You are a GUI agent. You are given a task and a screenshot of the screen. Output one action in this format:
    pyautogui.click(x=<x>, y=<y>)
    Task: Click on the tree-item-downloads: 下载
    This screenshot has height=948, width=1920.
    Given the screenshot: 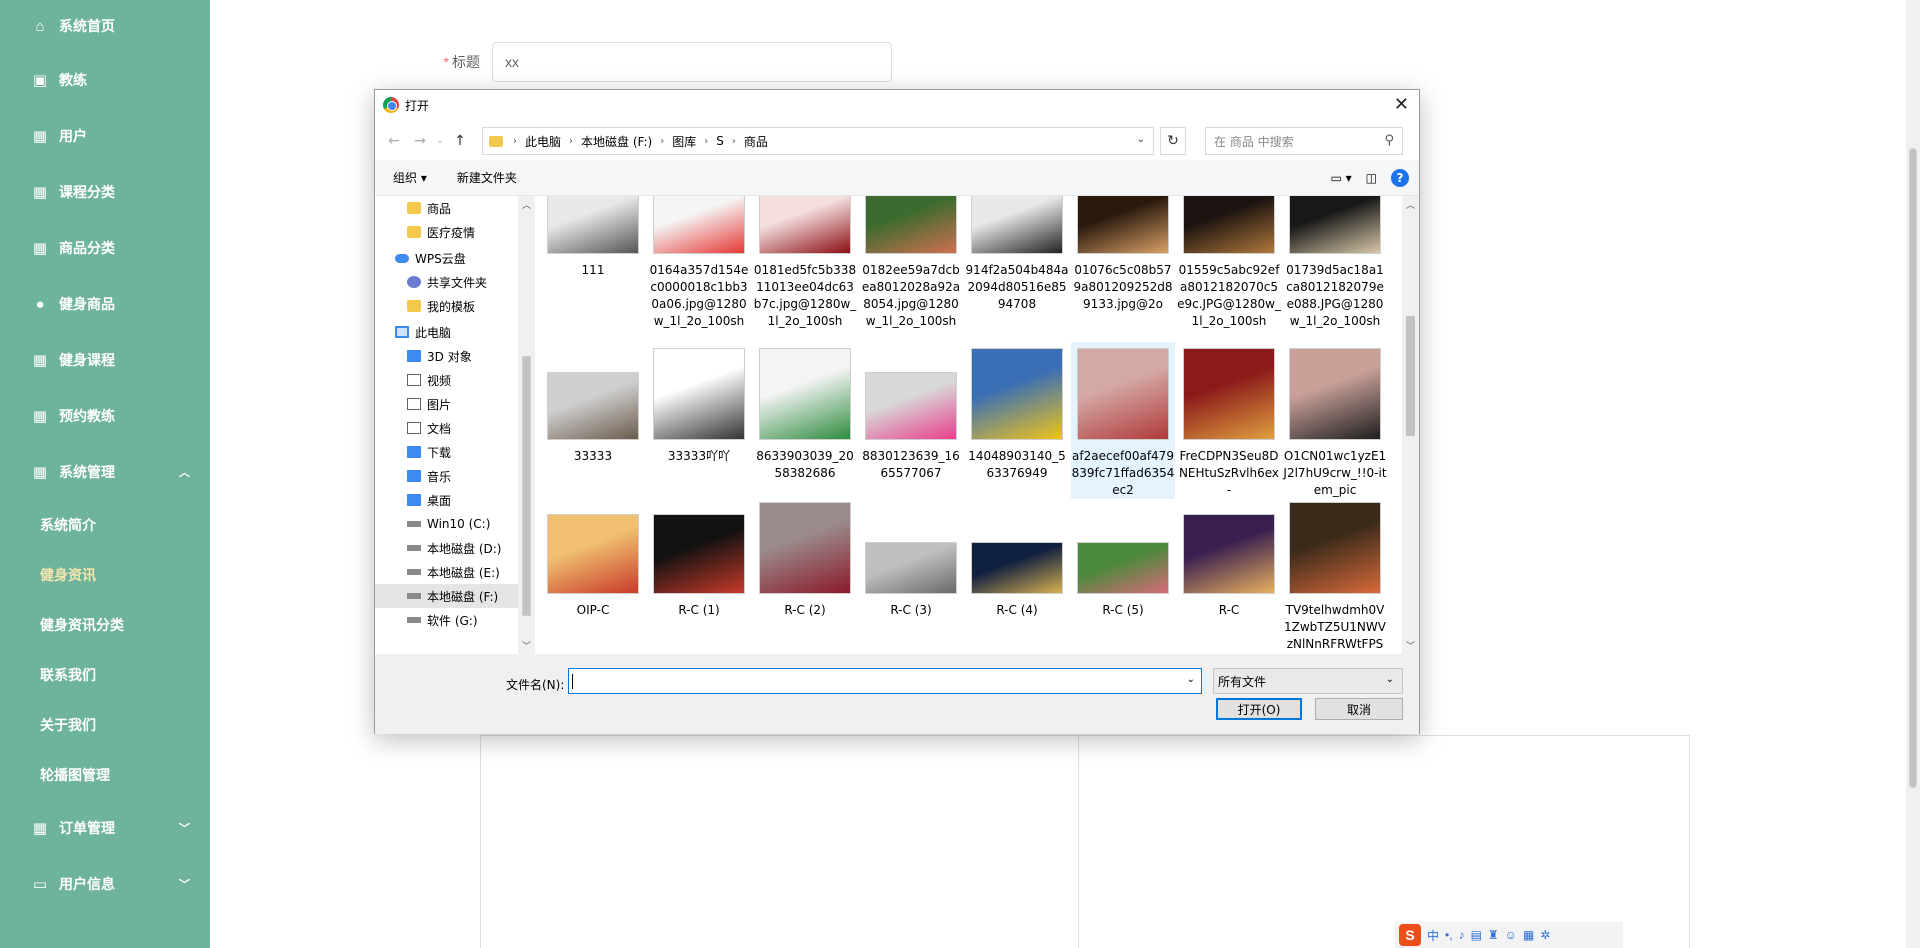 What is the action you would take?
    pyautogui.click(x=455, y=452)
    